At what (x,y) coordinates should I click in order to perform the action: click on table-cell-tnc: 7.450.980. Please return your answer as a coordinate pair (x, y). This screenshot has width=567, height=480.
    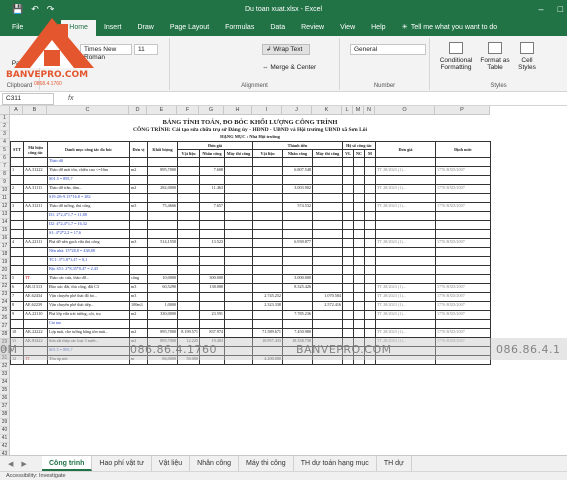
    Looking at the image, I should click on (297, 333).